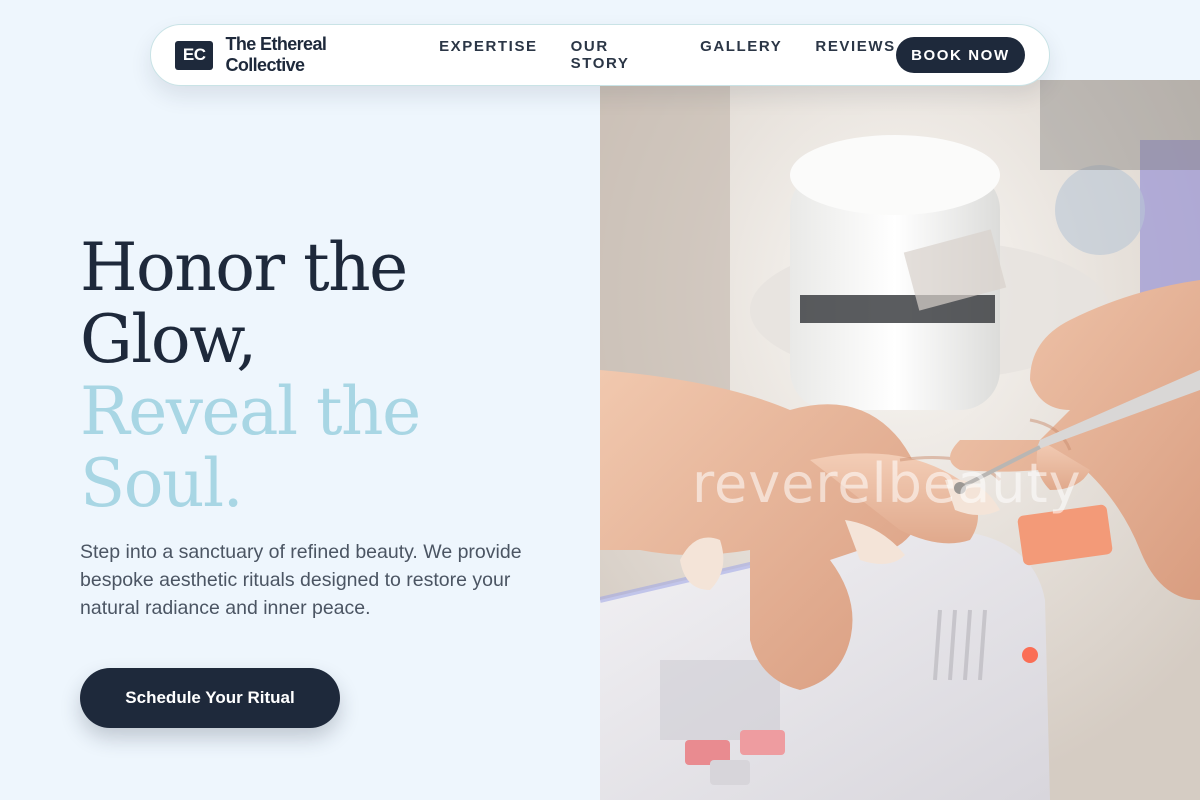 This screenshot has width=1200, height=800. What do you see at coordinates (741, 55) in the screenshot?
I see `nav-link-gallery: GALLERY` at bounding box center [741, 55].